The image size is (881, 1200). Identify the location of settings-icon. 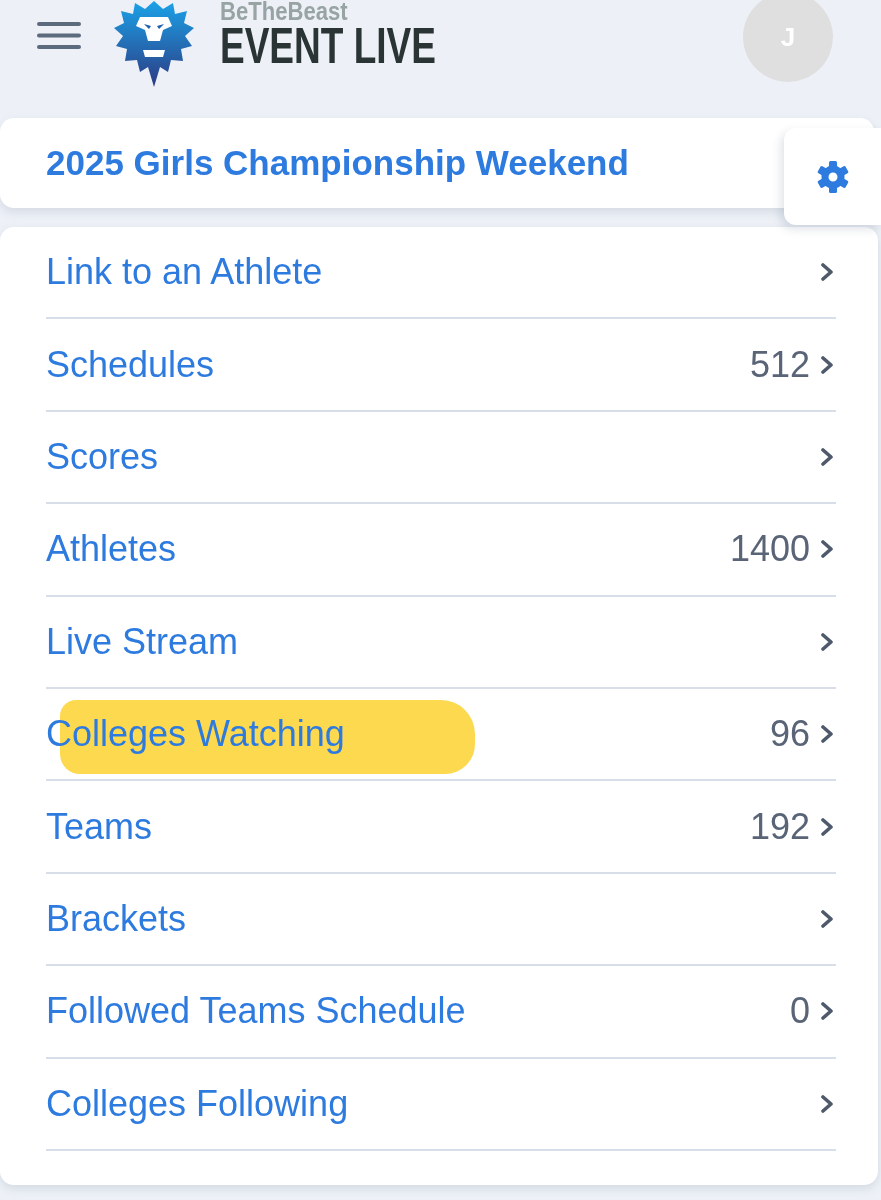
(832, 176).